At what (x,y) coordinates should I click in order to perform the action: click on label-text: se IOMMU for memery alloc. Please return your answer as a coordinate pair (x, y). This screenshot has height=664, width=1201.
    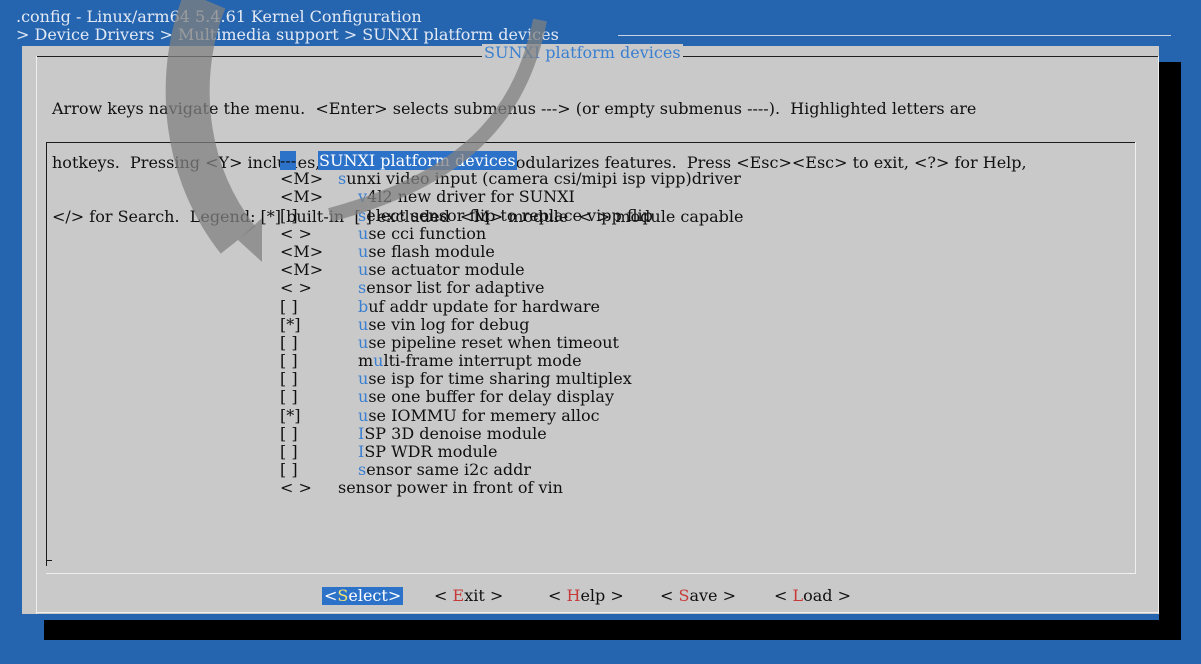
    Looking at the image, I should click on (484, 415).